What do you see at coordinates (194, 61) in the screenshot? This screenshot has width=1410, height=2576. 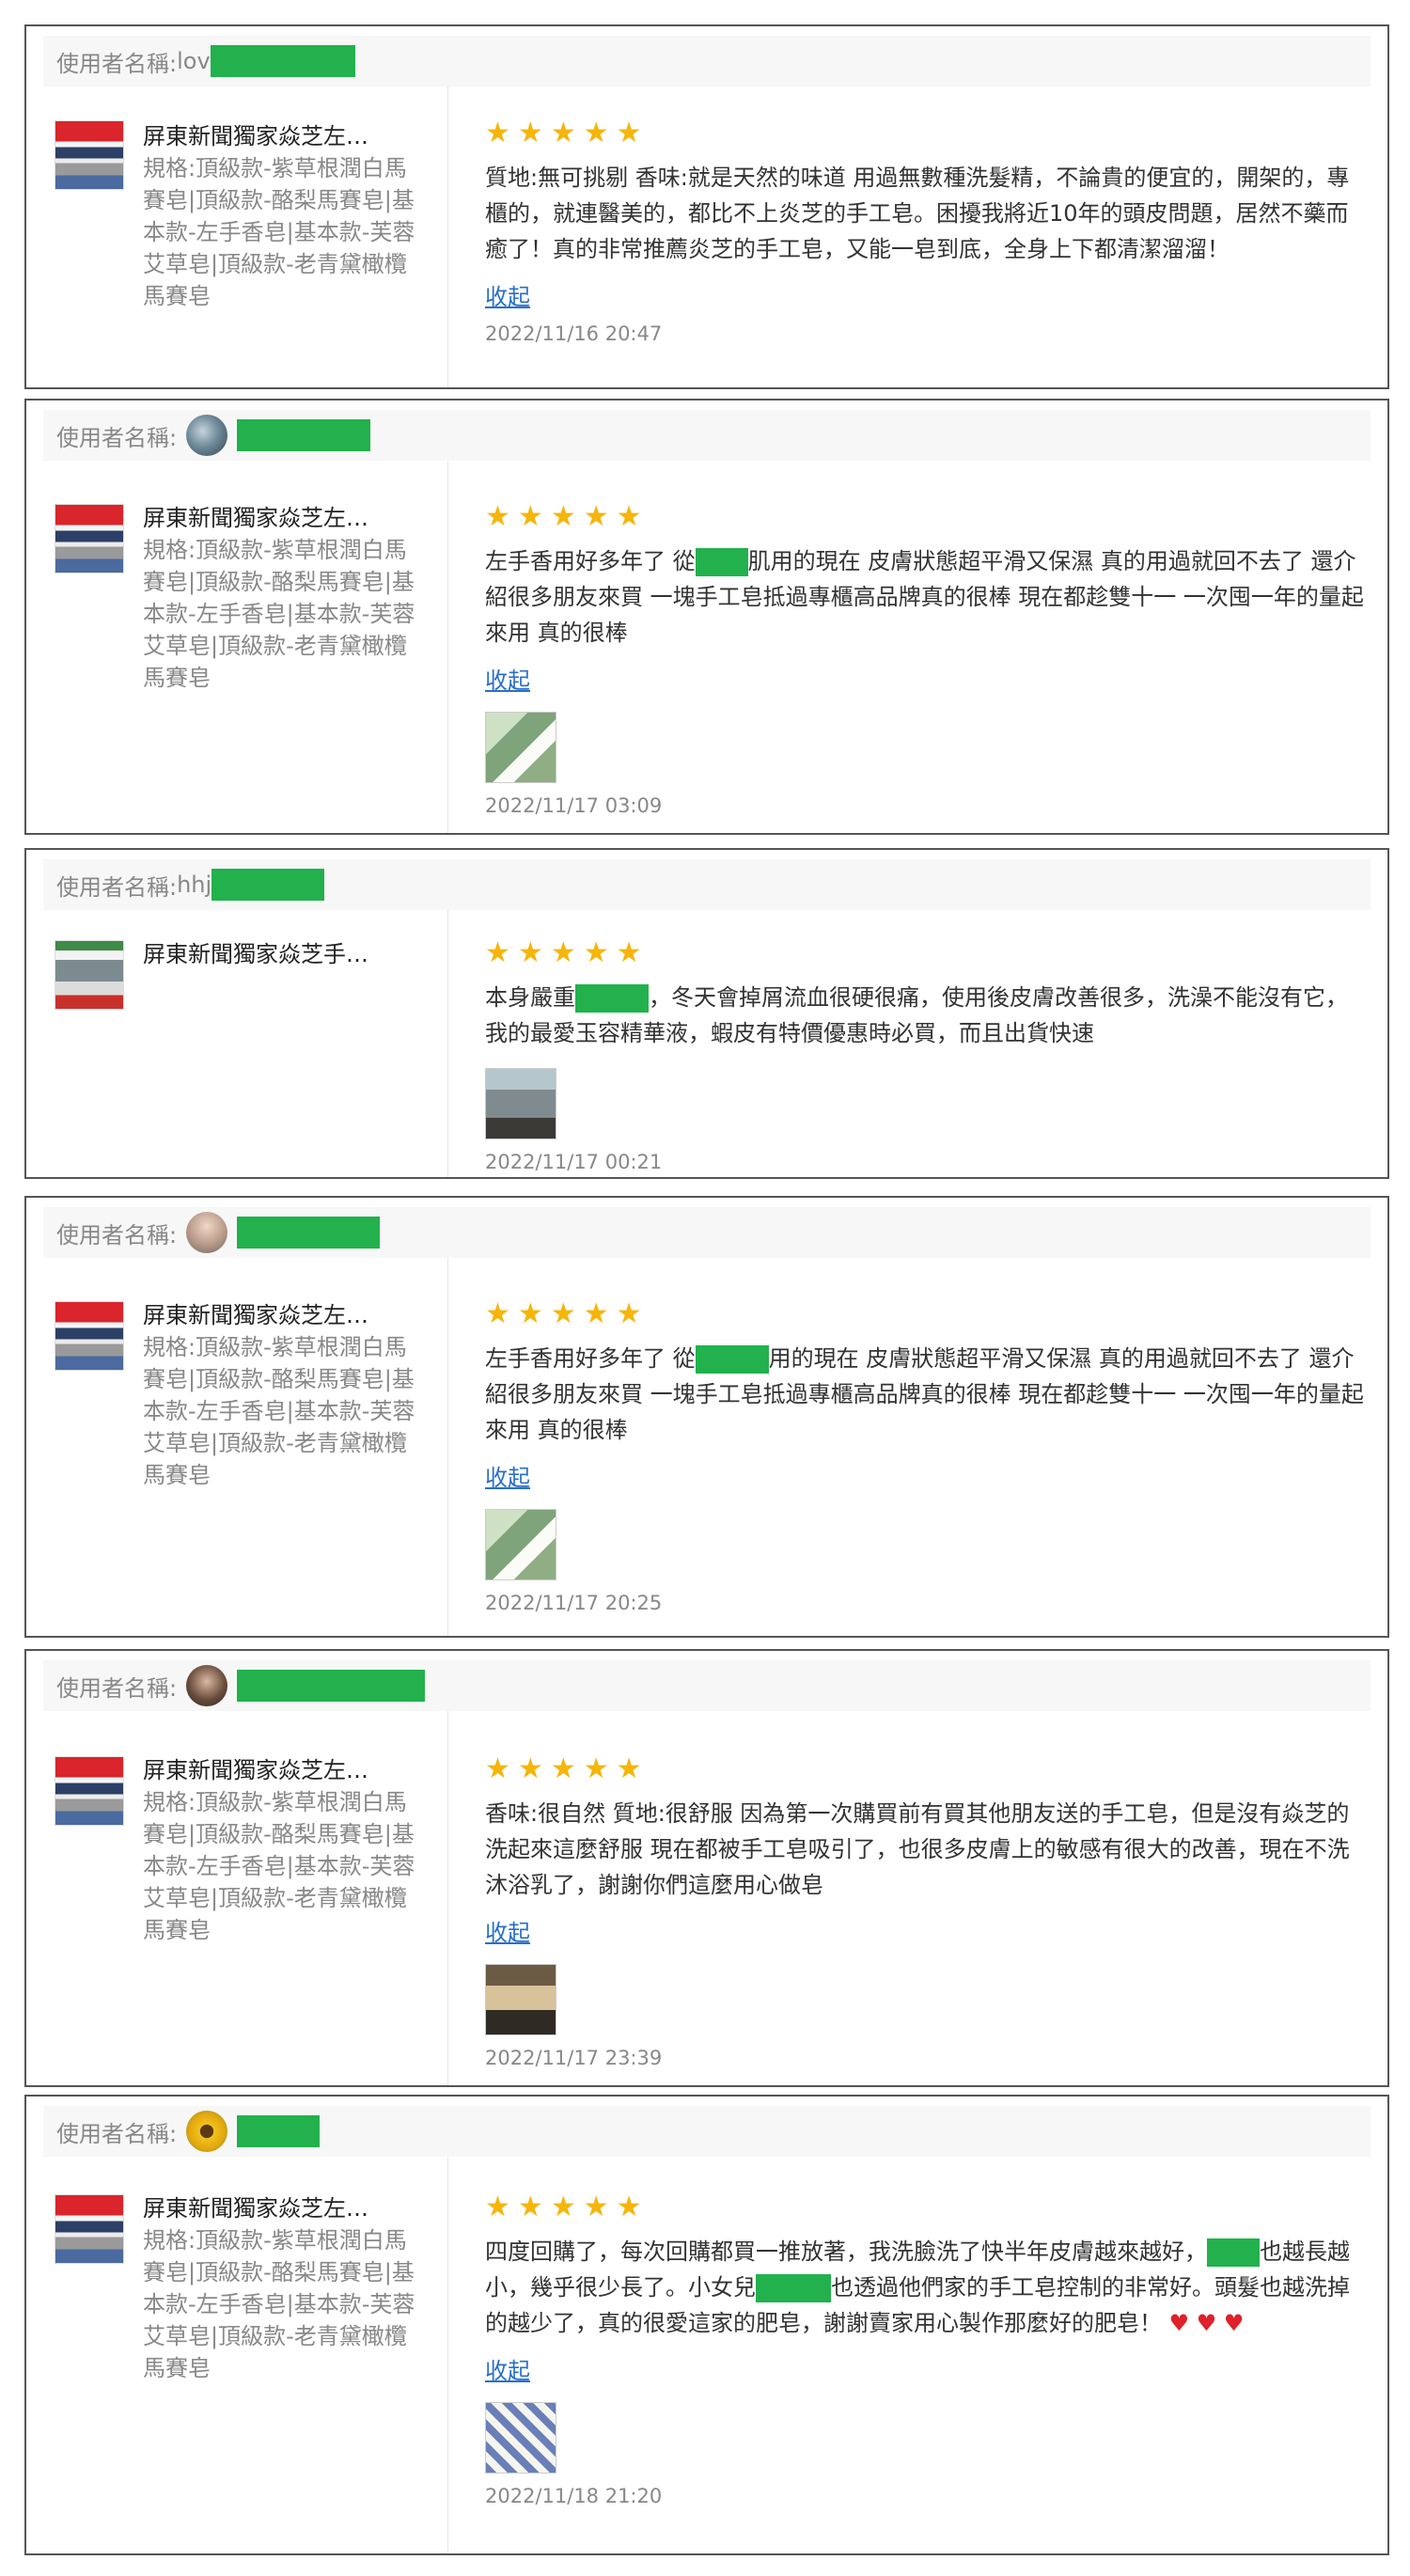 I see `username-prefix: lov` at bounding box center [194, 61].